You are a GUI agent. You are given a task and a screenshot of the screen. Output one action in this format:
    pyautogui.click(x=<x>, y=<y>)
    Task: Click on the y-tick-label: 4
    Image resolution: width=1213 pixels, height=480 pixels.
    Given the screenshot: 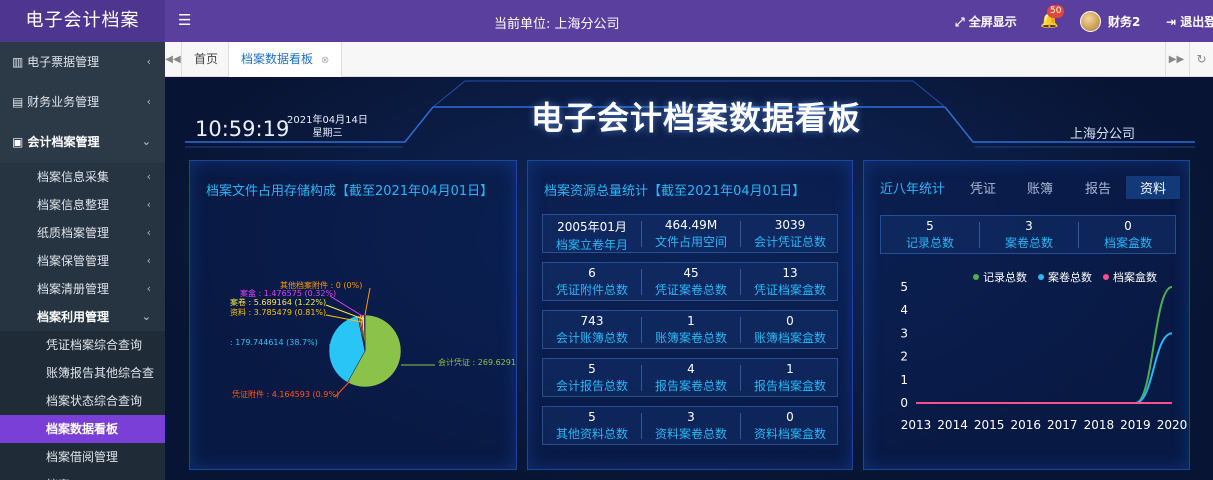 What is the action you would take?
    pyautogui.click(x=904, y=310)
    